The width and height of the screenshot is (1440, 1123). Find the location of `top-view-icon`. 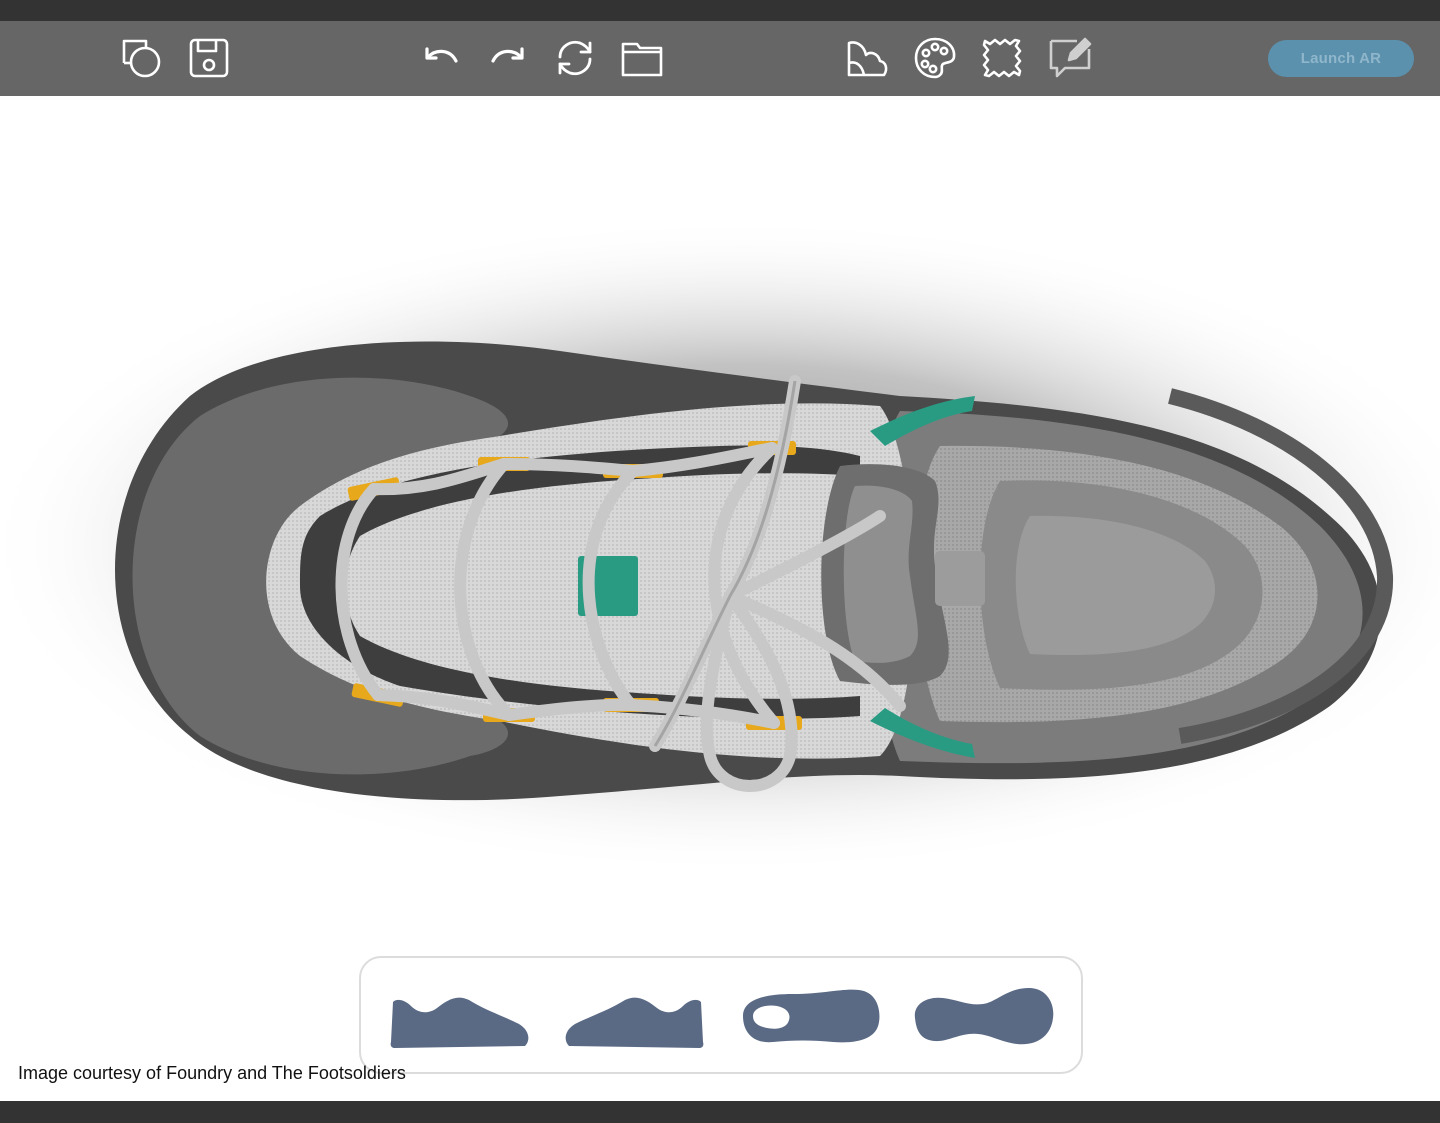

top-view-icon is located at coordinates (811, 1016).